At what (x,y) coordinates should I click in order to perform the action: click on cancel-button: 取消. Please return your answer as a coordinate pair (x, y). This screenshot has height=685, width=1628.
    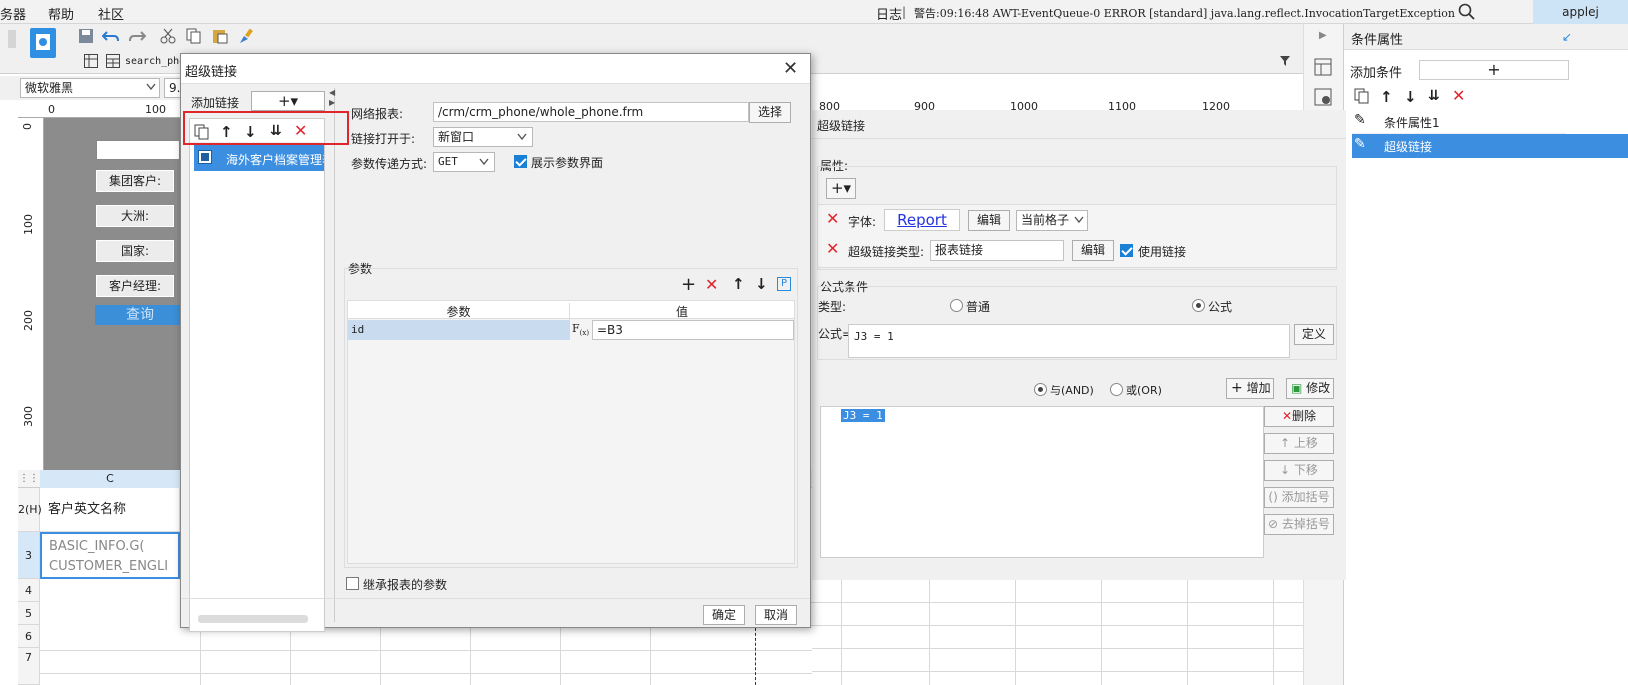
    Looking at the image, I should click on (776, 615).